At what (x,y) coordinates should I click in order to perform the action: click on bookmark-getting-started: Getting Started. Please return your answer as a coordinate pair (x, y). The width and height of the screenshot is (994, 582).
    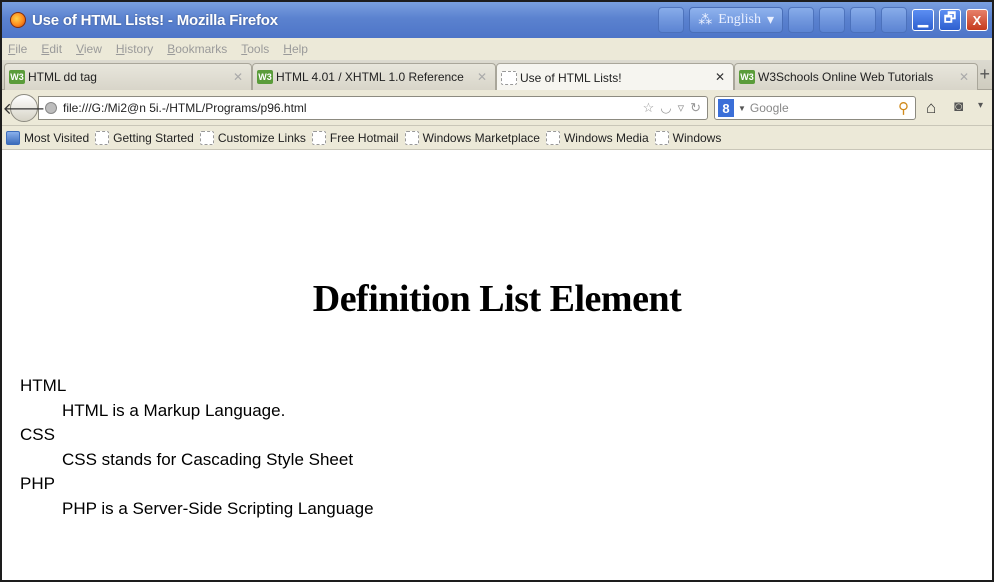
    Looking at the image, I should click on (144, 137).